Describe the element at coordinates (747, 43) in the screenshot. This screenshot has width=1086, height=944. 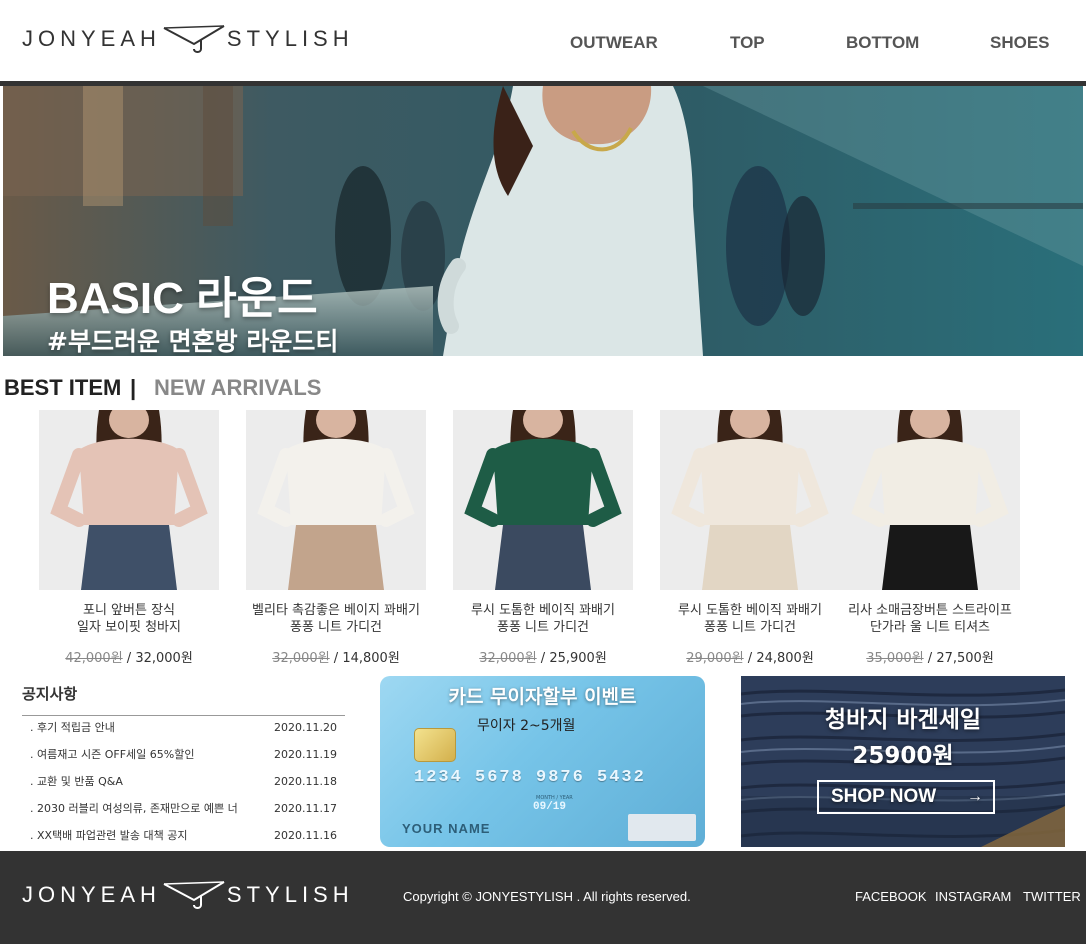
I see `nav-top: TOP` at that location.